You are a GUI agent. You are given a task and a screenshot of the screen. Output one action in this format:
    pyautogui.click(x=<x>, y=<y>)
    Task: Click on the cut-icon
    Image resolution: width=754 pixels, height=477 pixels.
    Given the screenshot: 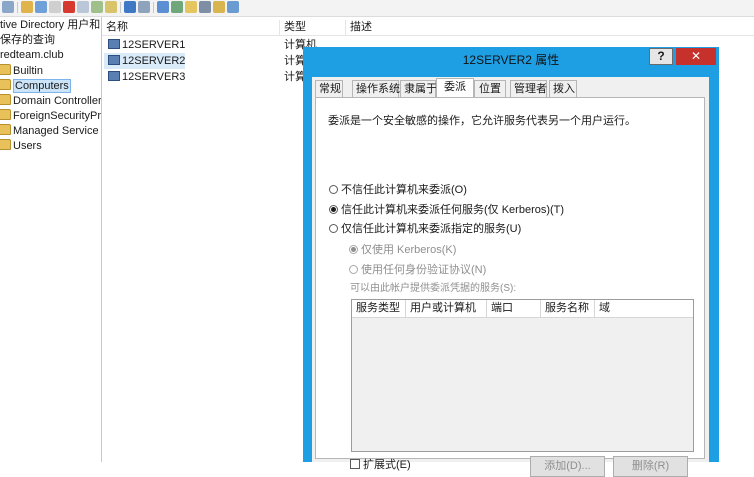 What is the action you would take?
    pyautogui.click(x=41, y=7)
    